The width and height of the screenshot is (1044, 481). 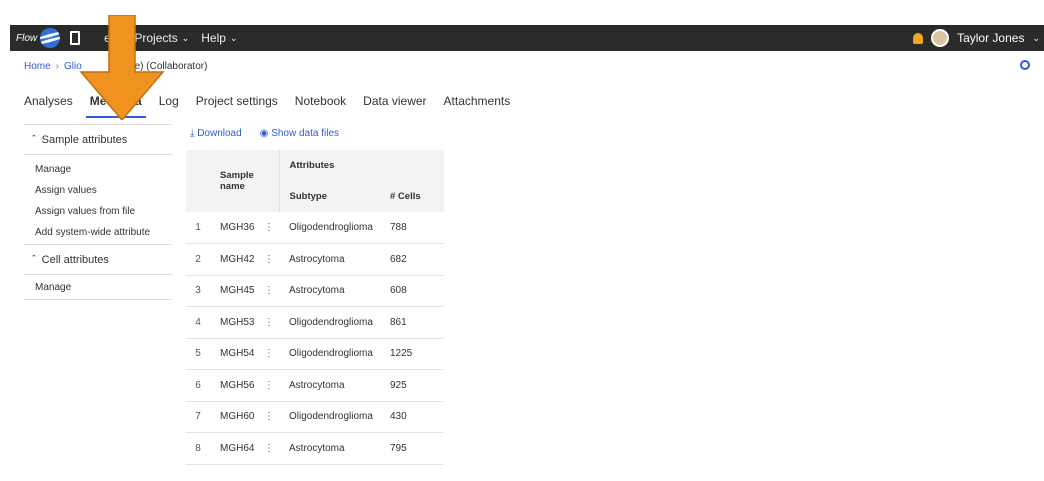 I want to click on sidebar-item-assign-values: Assign values, so click(x=98, y=190).